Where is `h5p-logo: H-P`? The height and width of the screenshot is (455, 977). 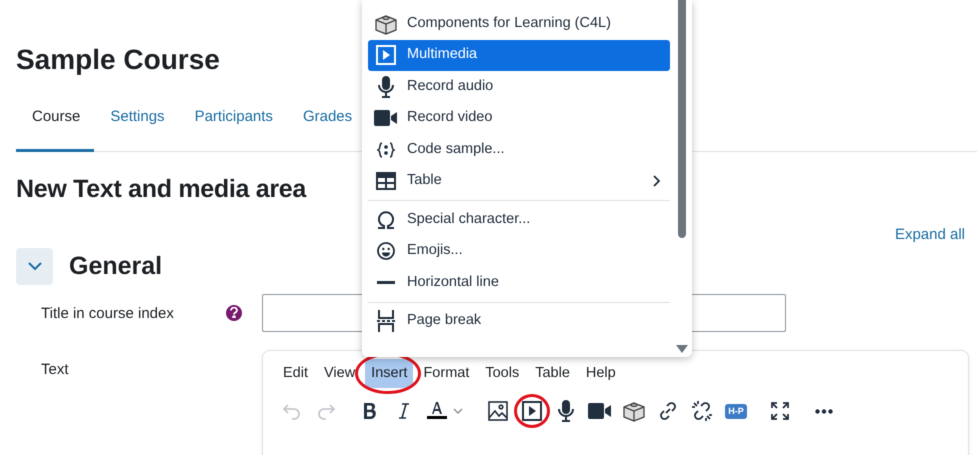 h5p-logo: H-P is located at coordinates (736, 411).